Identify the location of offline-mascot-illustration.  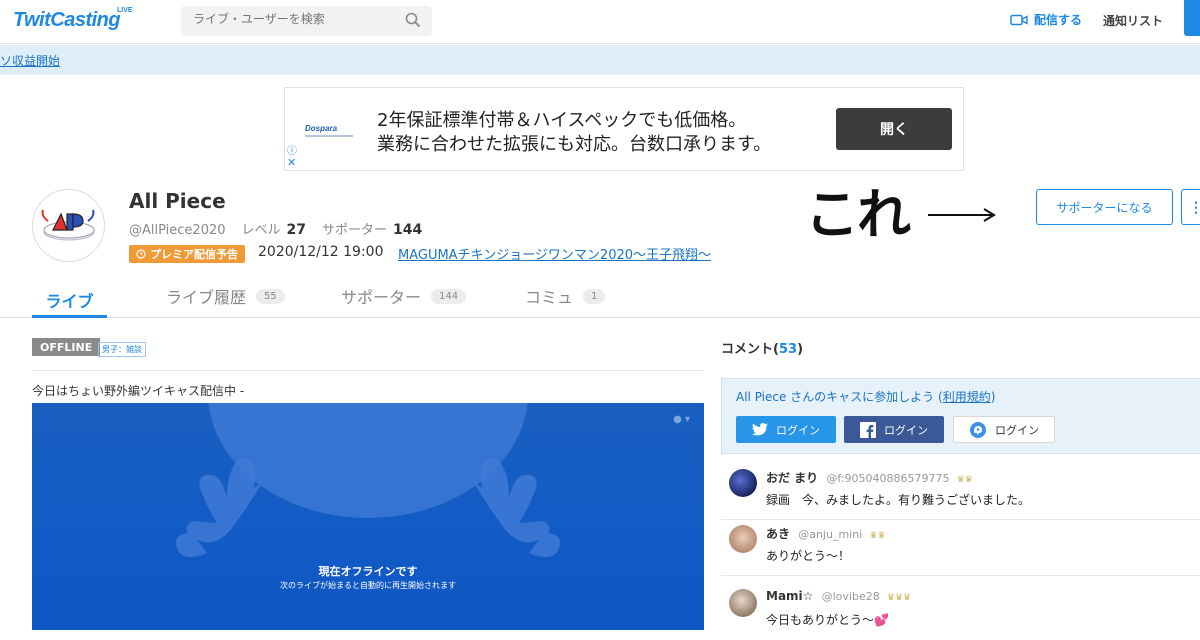
(368, 480).